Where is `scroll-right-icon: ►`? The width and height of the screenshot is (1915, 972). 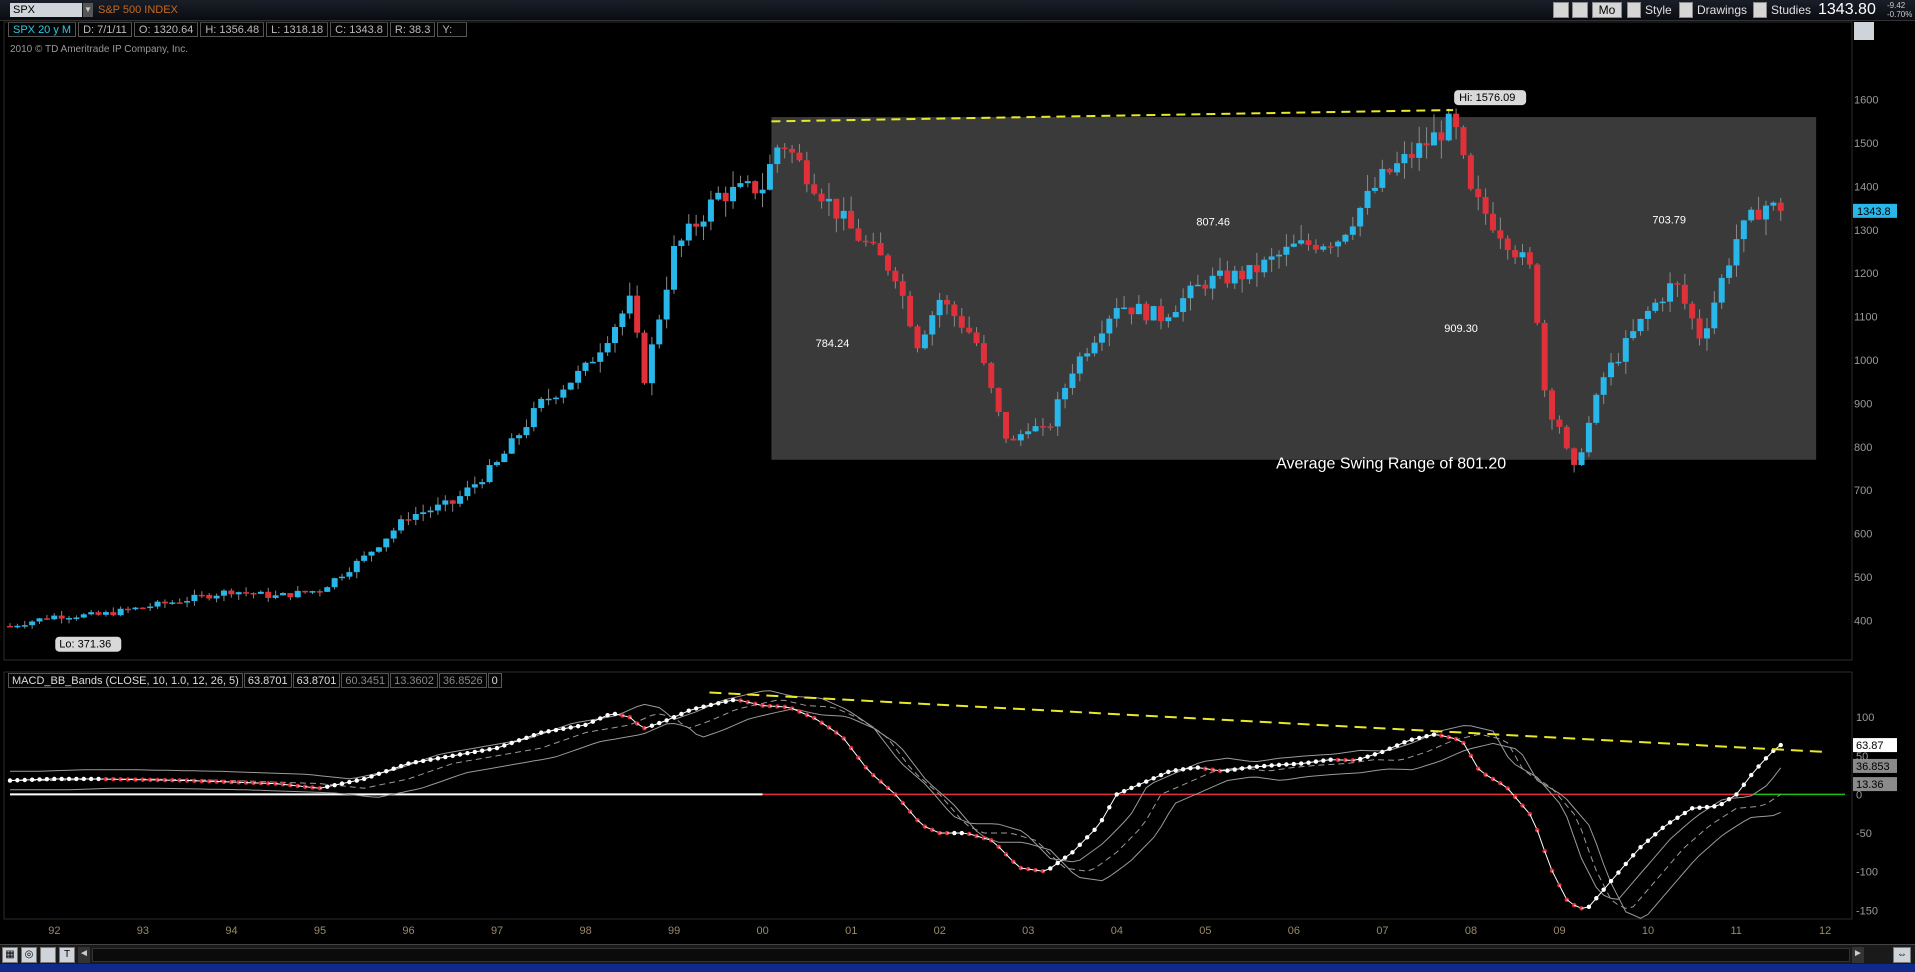
scroll-right-icon: ► is located at coordinates (1858, 955).